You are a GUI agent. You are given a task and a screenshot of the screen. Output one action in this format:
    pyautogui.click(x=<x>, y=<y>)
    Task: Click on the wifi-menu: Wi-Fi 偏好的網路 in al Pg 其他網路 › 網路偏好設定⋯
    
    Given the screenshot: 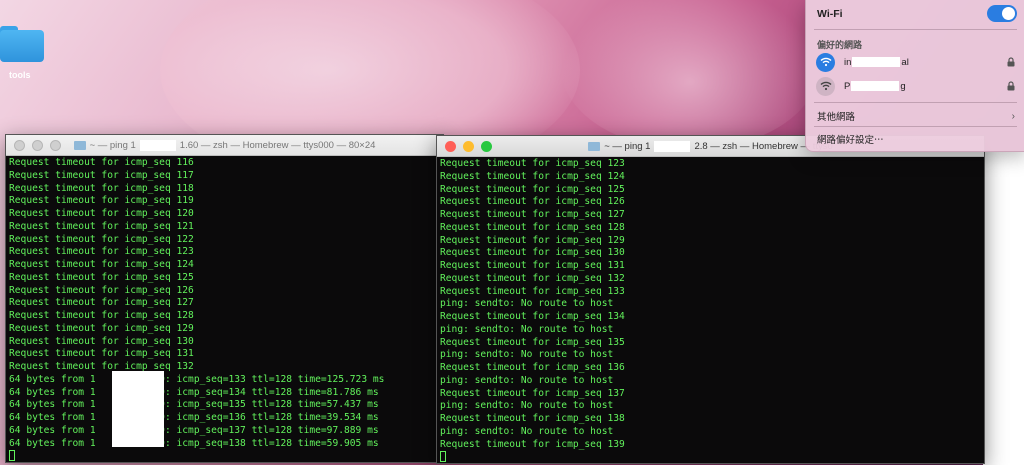 What is the action you would take?
    pyautogui.click(x=914, y=76)
    